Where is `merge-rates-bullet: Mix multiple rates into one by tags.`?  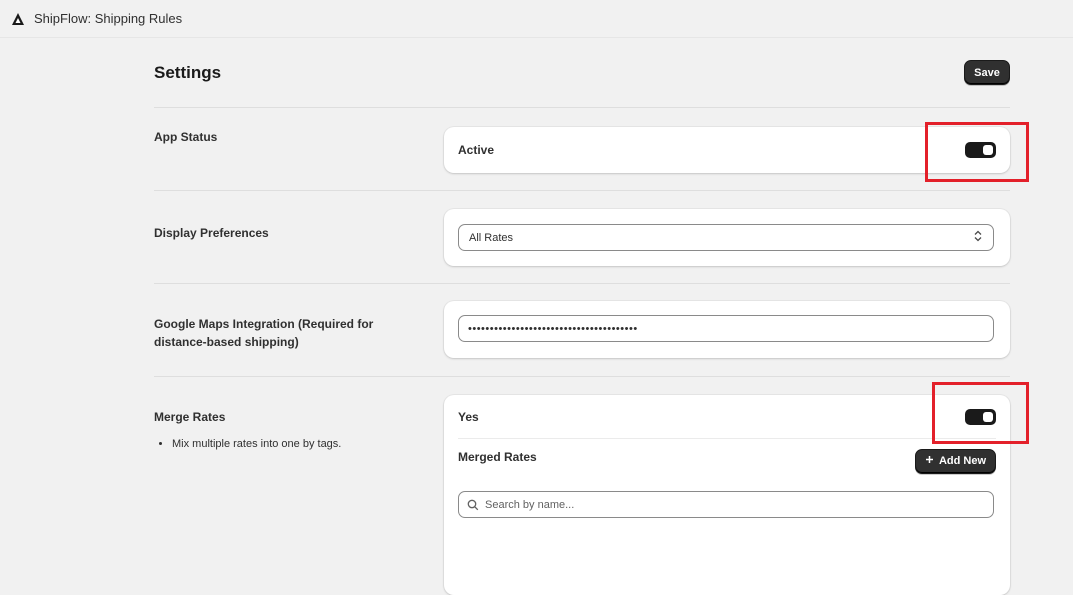
merge-rates-bullet: Mix multiple rates into one by tags. is located at coordinates (308, 444).